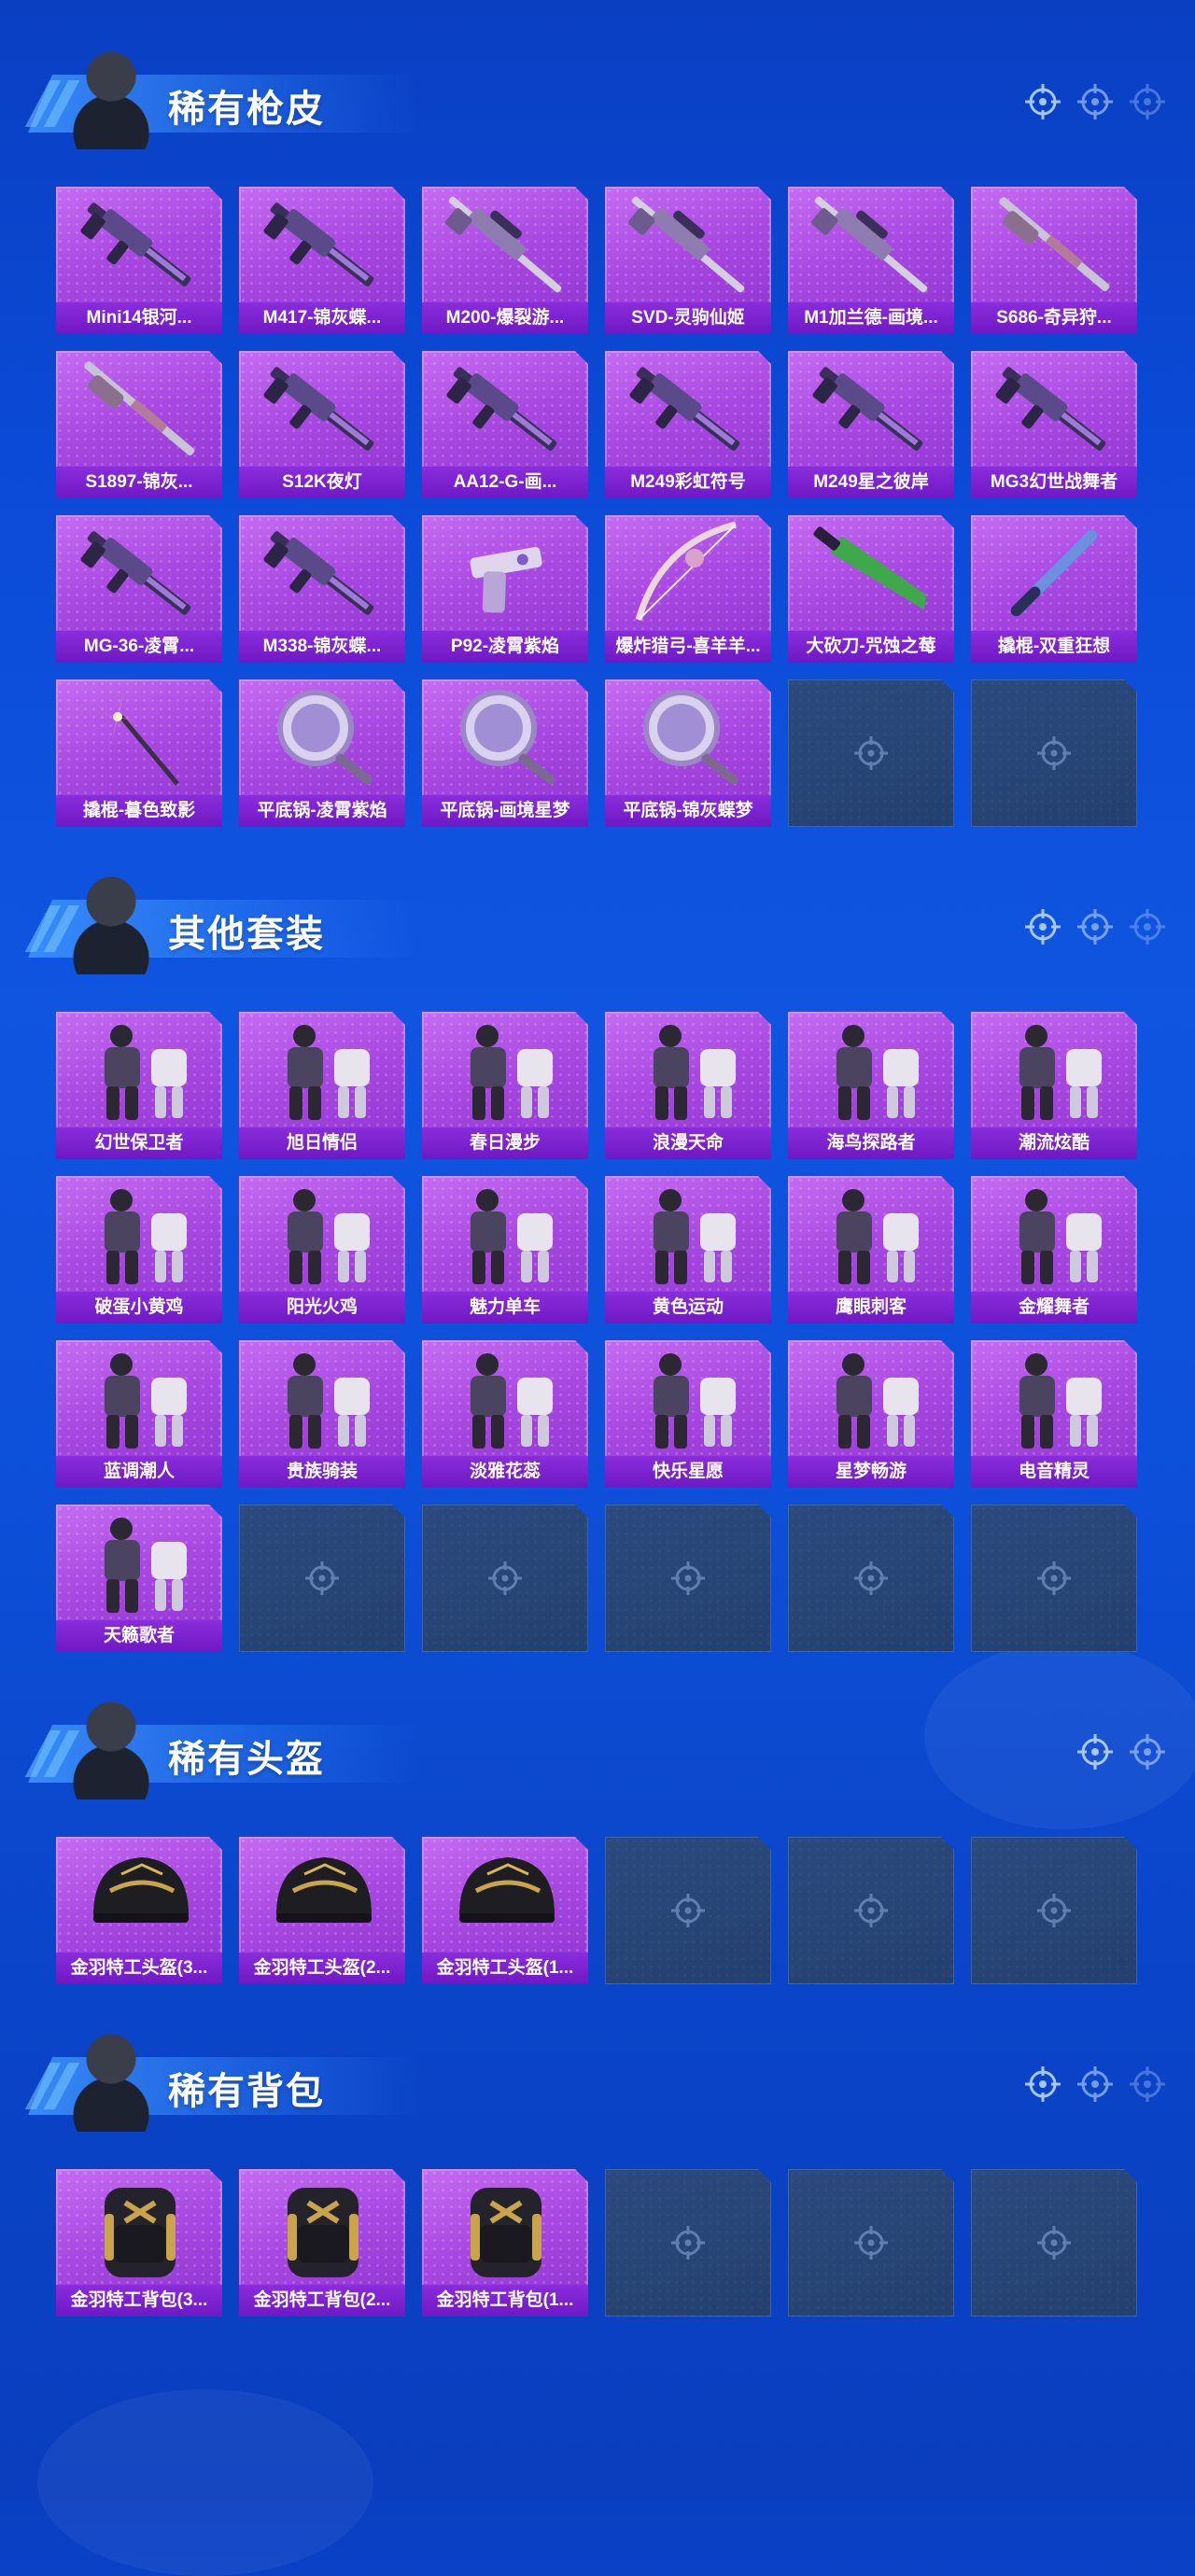 This screenshot has height=2576, width=1195. Describe the element at coordinates (246, 109) in the screenshot. I see `section-title: 稀有枪皮` at that location.